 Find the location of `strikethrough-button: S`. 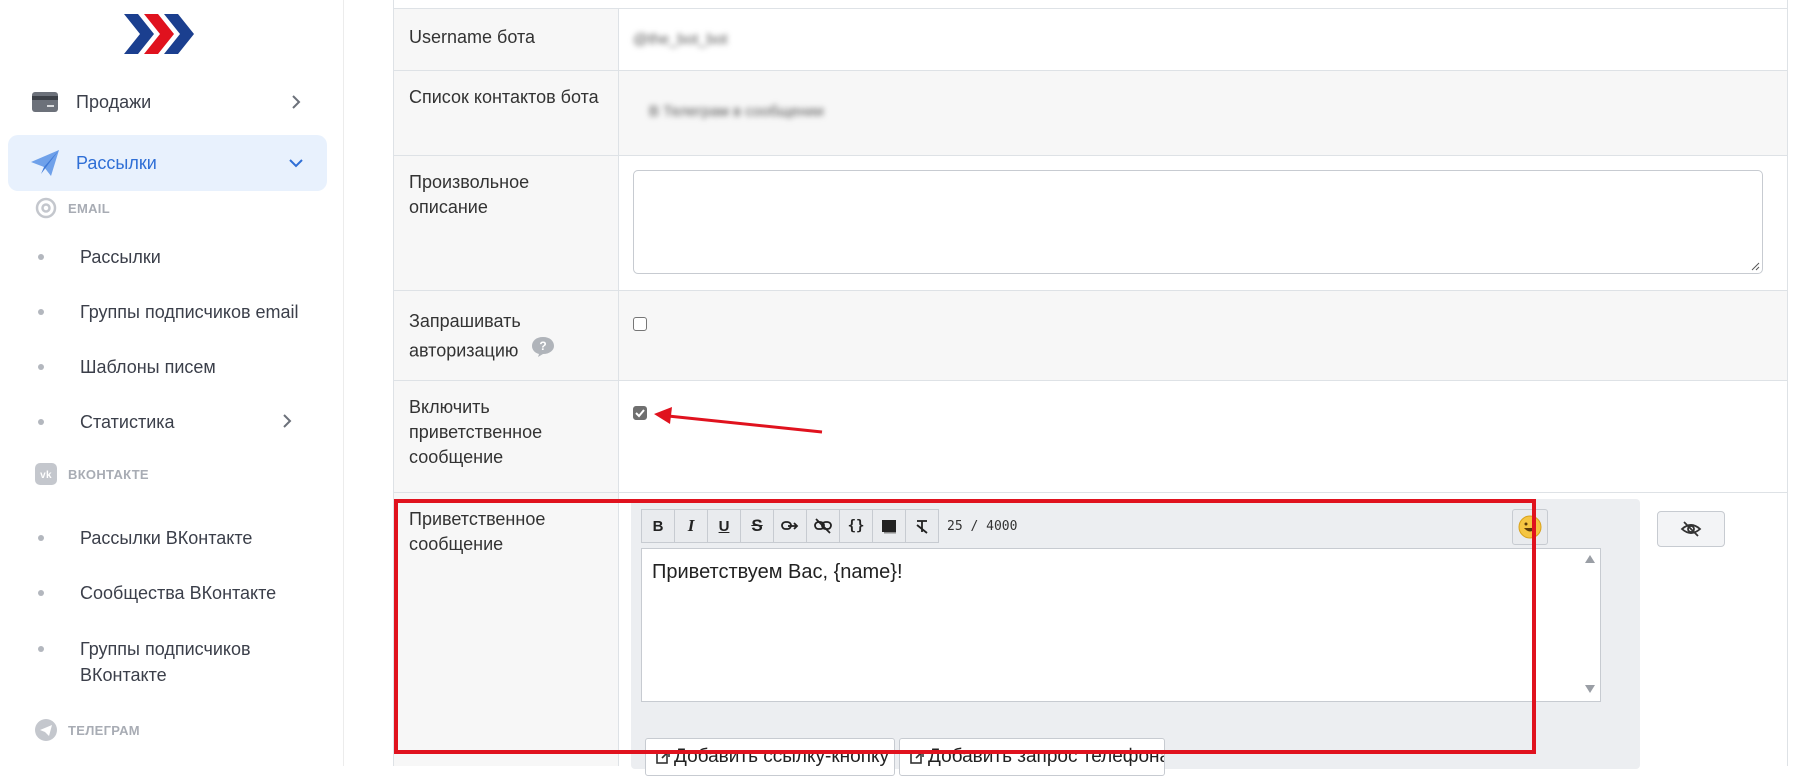

strikethrough-button: S is located at coordinates (757, 526).